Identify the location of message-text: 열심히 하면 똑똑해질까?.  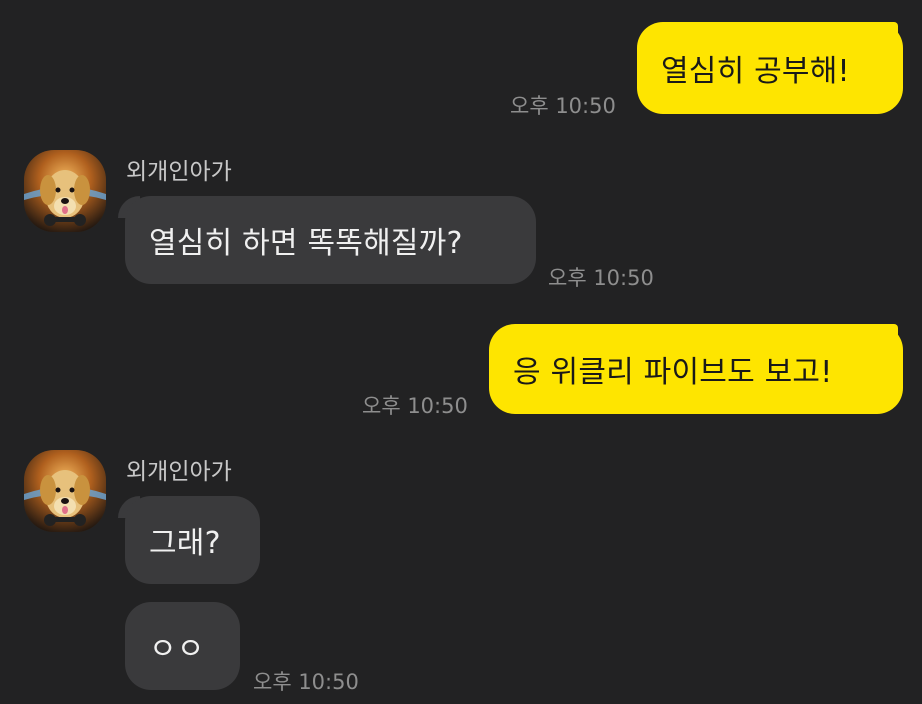
(306, 243).